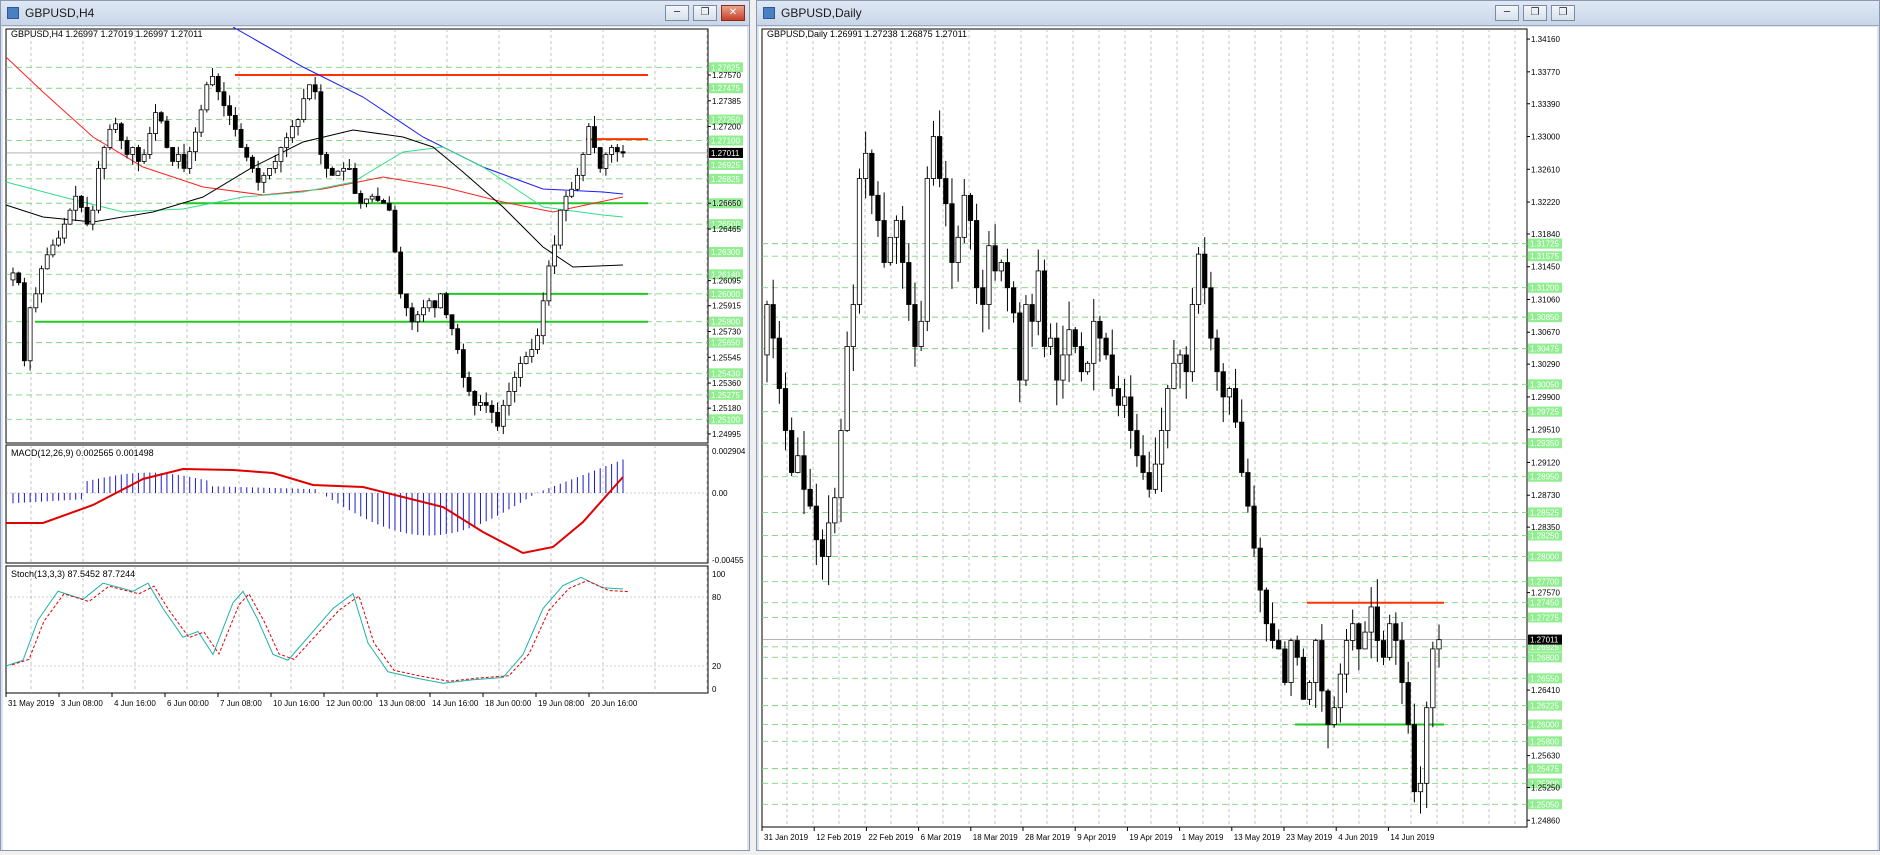 The image size is (1880, 855). What do you see at coordinates (1544, 443) in the screenshot?
I see `price-tag-label: 1.29350` at bounding box center [1544, 443].